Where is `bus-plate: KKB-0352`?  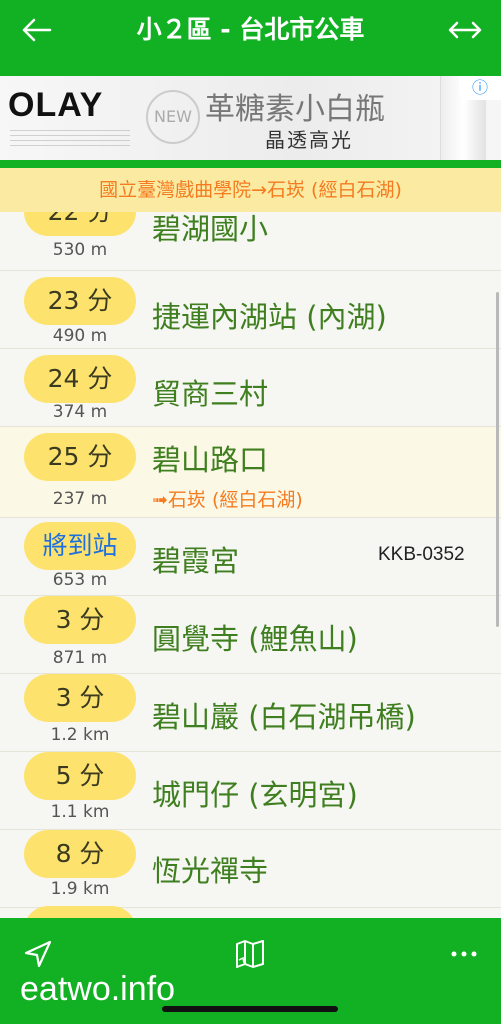 bus-plate: KKB-0352 is located at coordinates (421, 554).